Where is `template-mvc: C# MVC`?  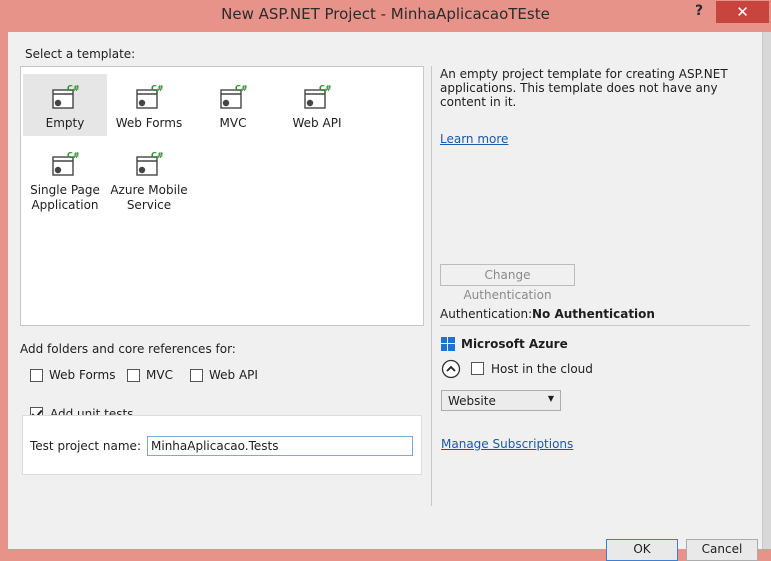
template-mvc: C# MVC is located at coordinates (233, 105).